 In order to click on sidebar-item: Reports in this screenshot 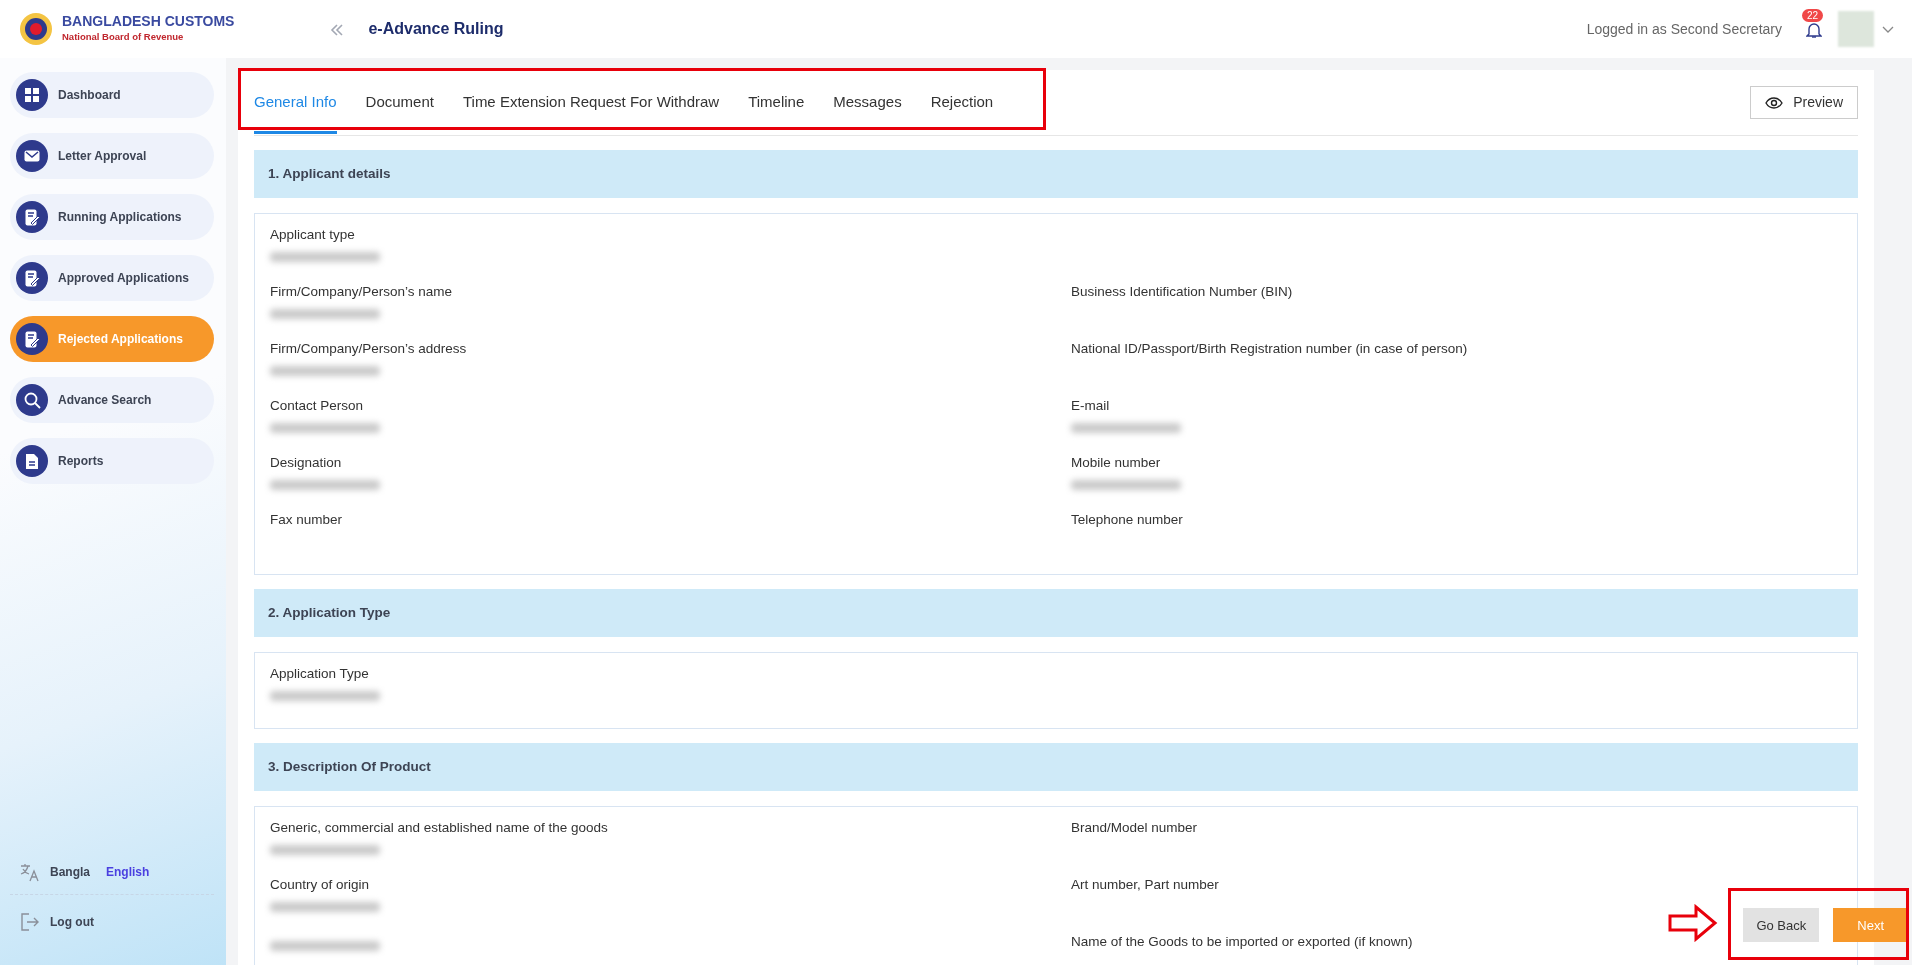, I will do `click(112, 461)`.